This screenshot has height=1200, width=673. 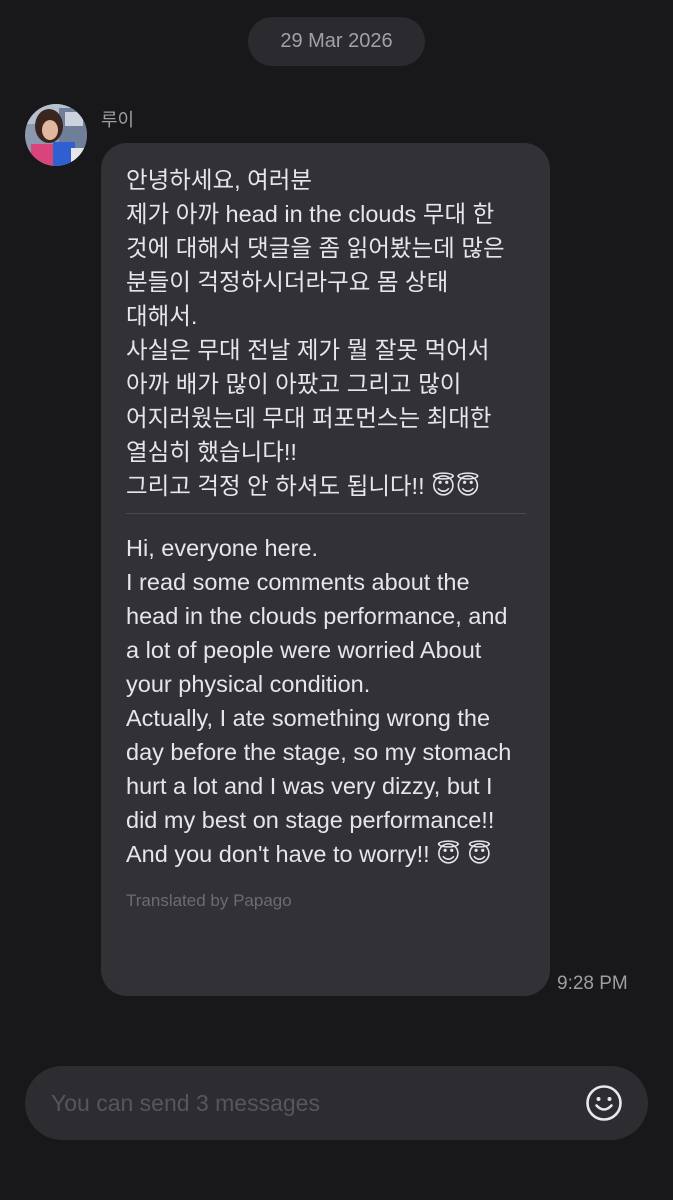 What do you see at coordinates (311, 1103) in the screenshot?
I see `message-input` at bounding box center [311, 1103].